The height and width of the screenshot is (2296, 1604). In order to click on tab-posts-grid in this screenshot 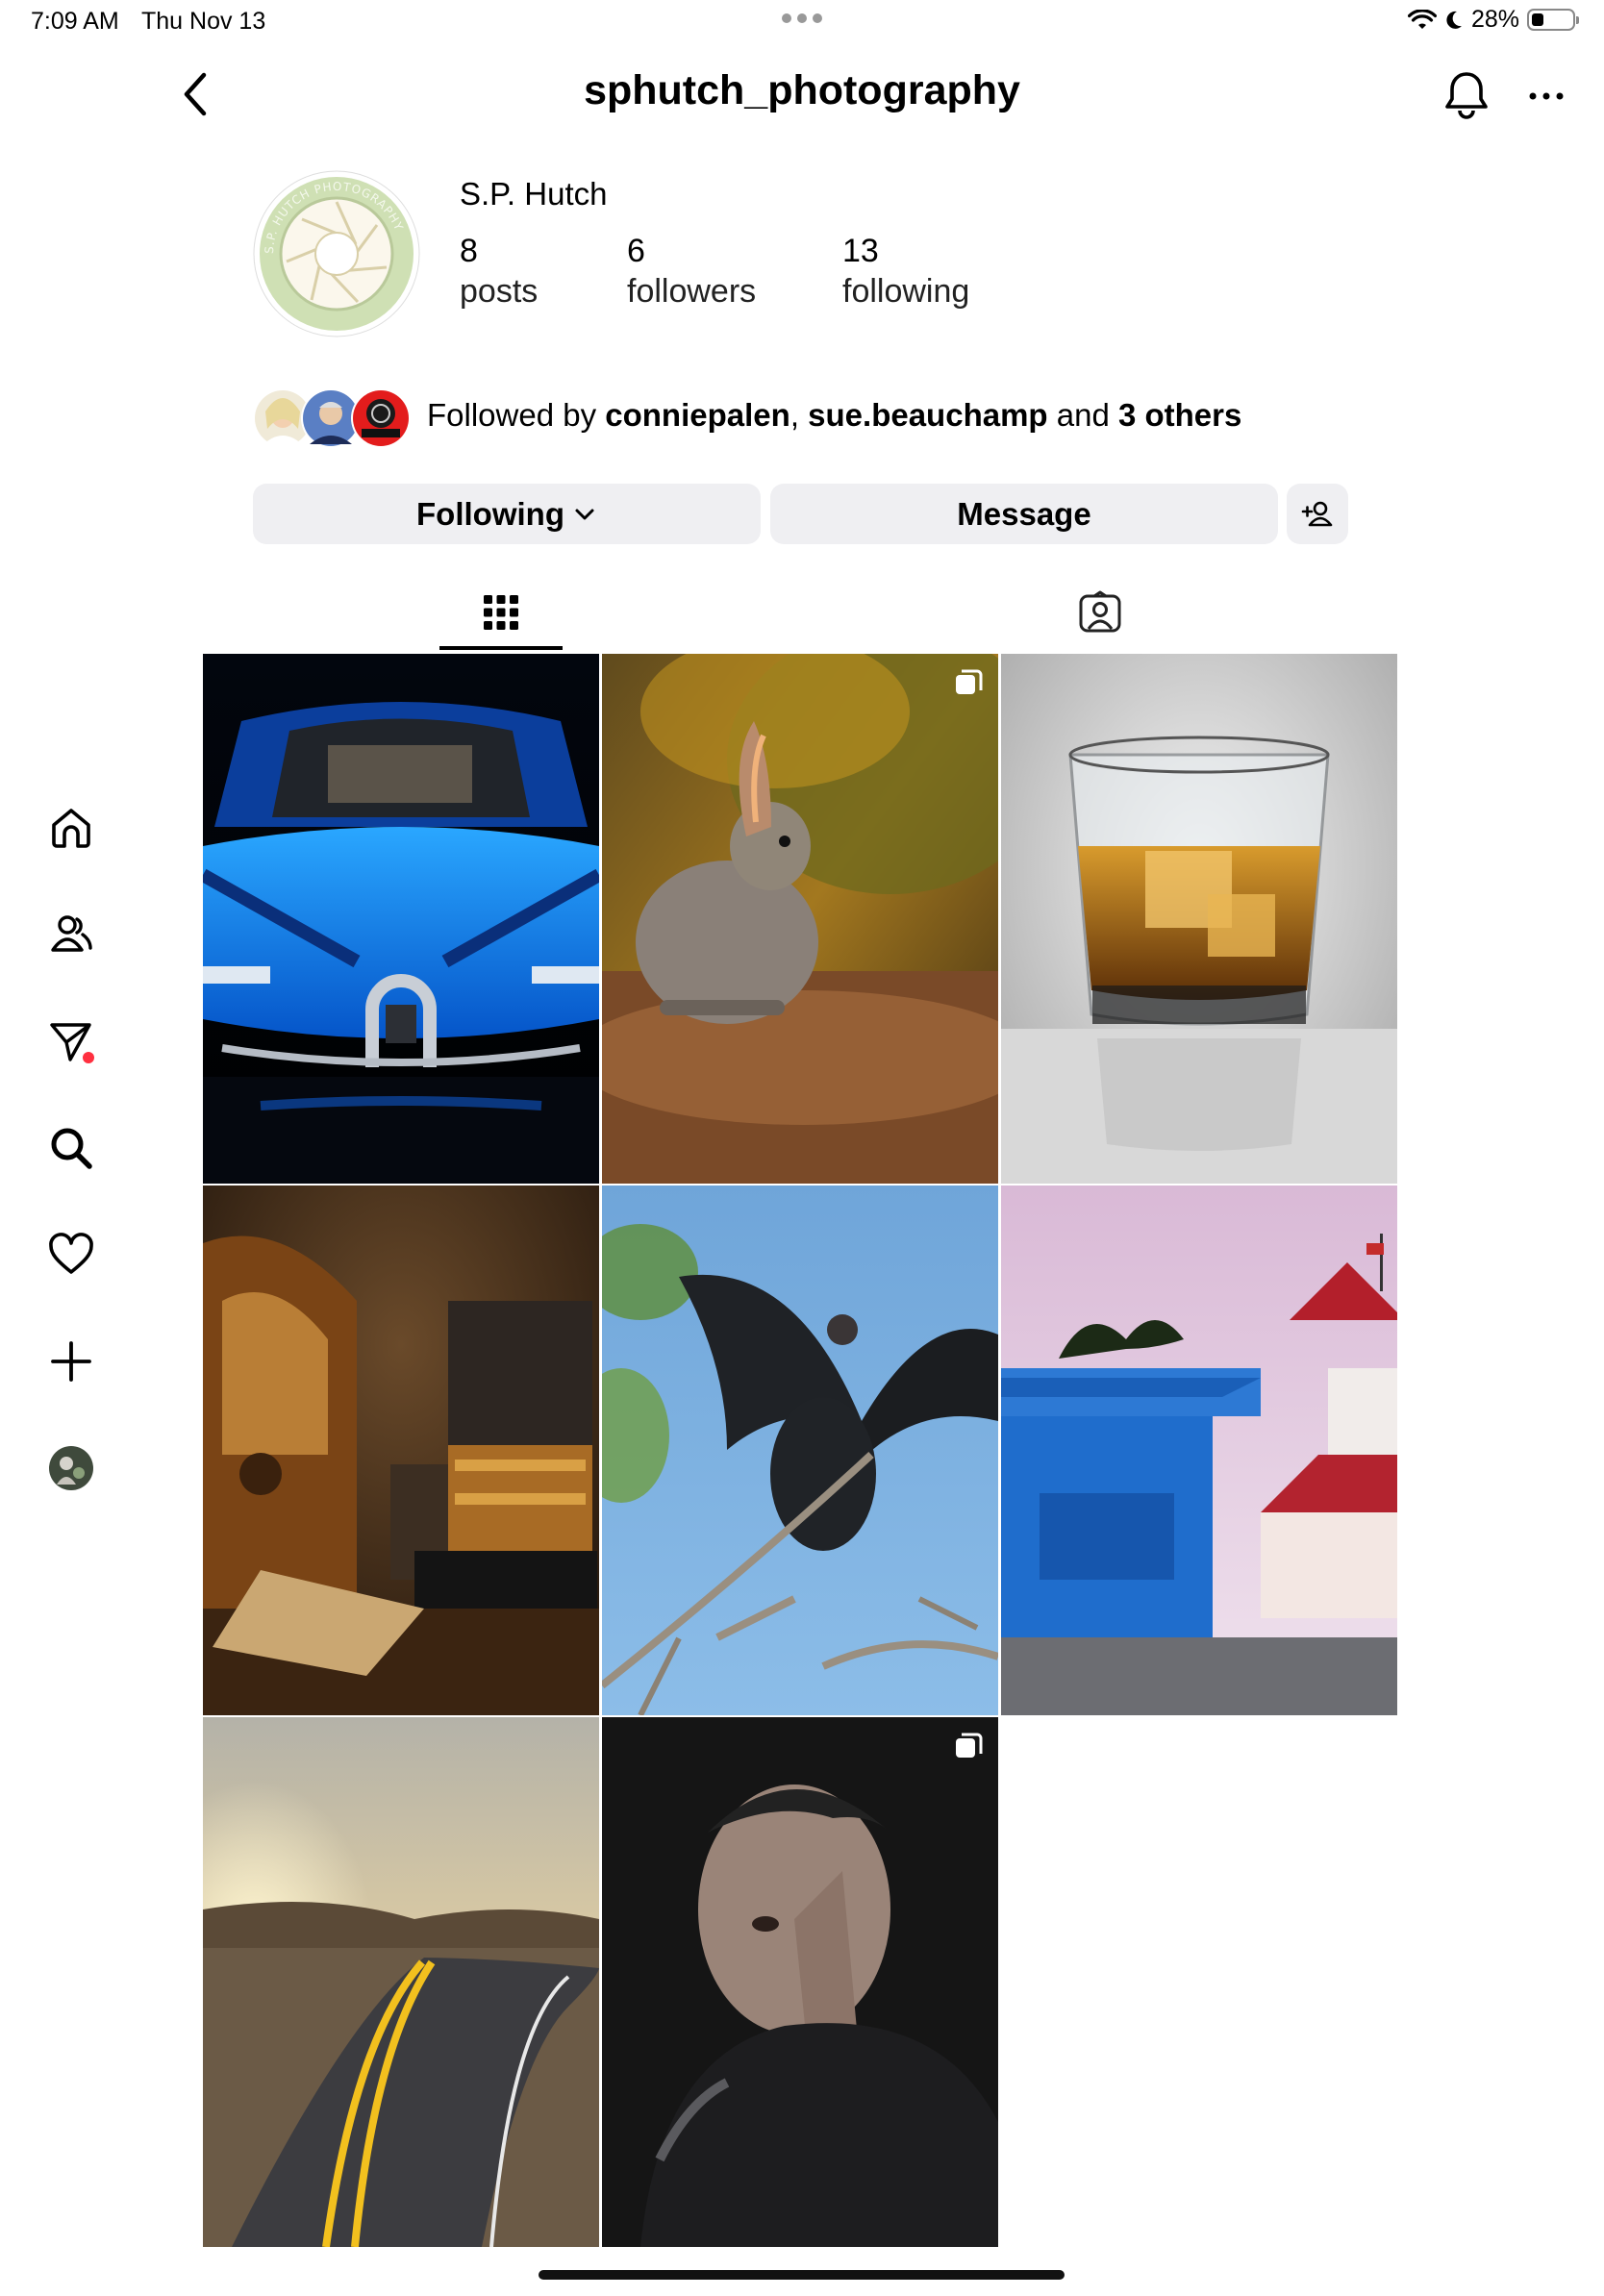, I will do `click(501, 612)`.